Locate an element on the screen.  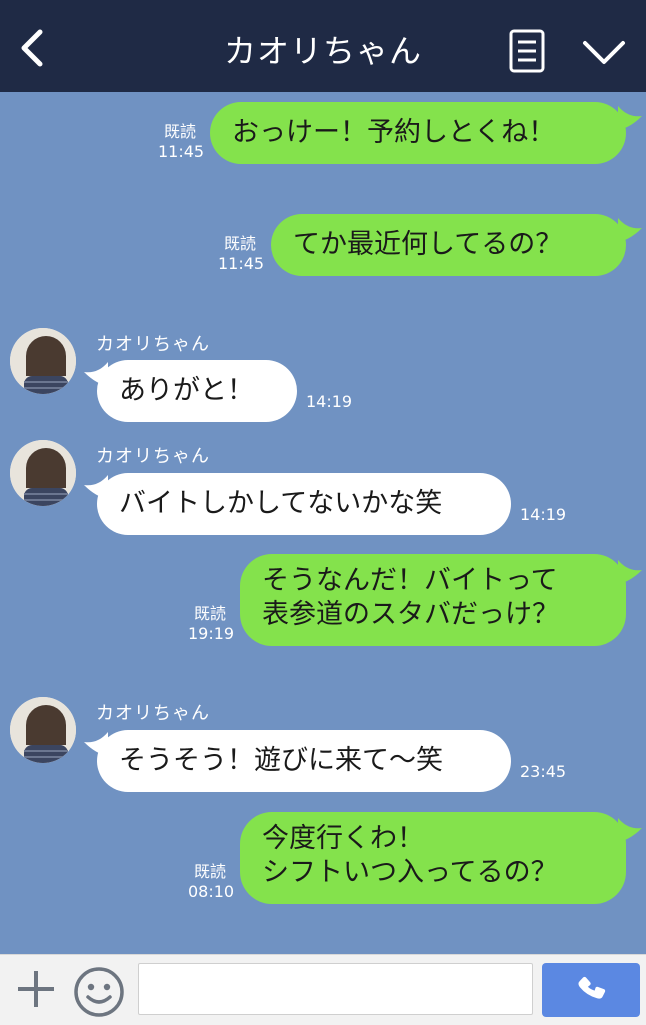
incoming-message: バイトしかしてないかな笑 is located at coordinates (304, 504).